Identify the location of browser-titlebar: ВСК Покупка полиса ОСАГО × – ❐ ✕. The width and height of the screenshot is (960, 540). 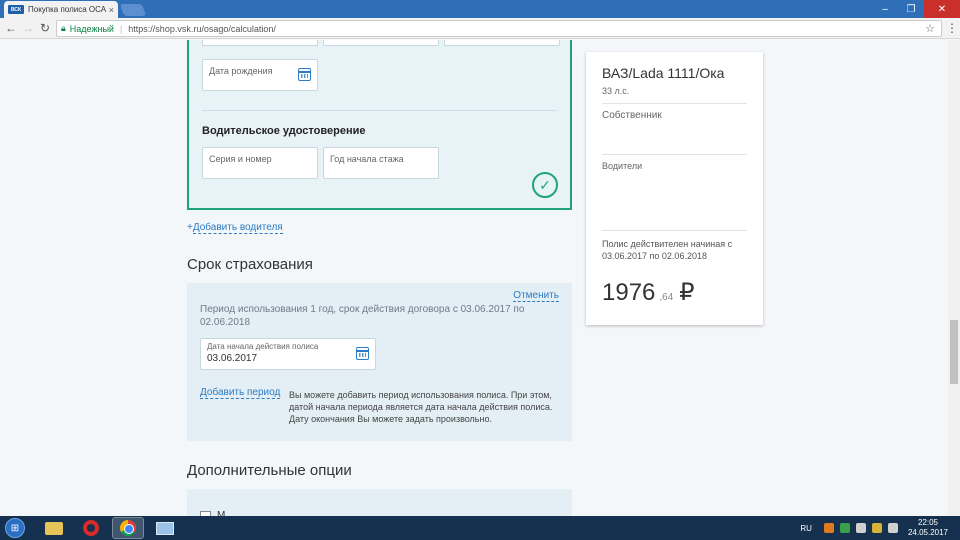
(480, 9).